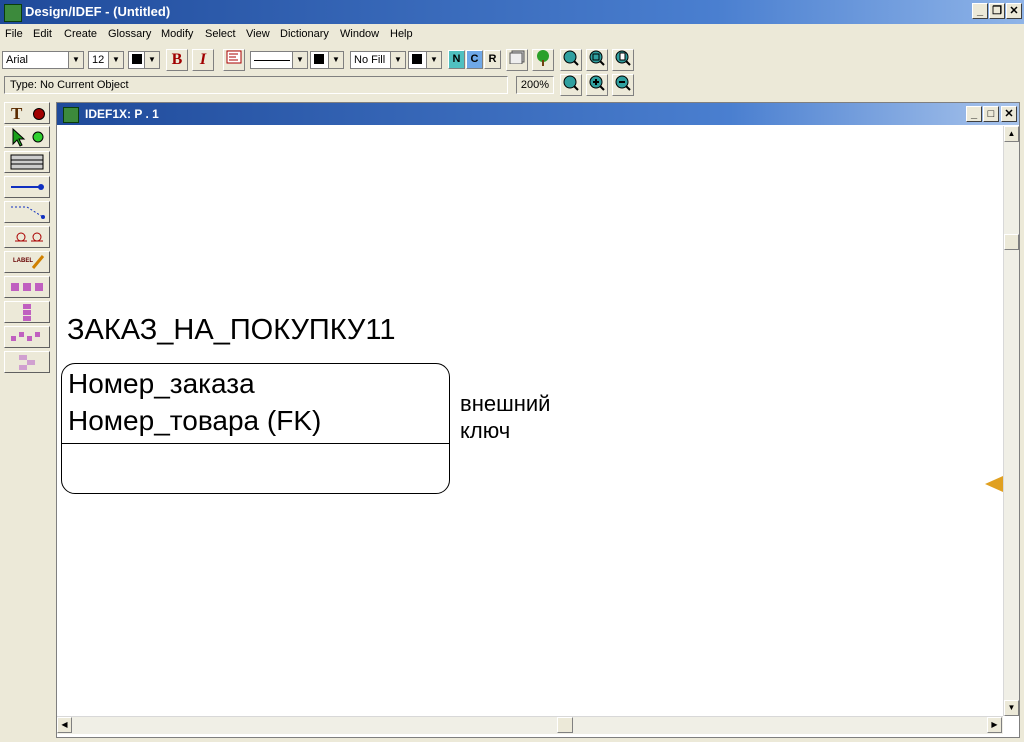 This screenshot has width=1024, height=742. Describe the element at coordinates (234, 57) in the screenshot. I see `align-left-icon` at that location.